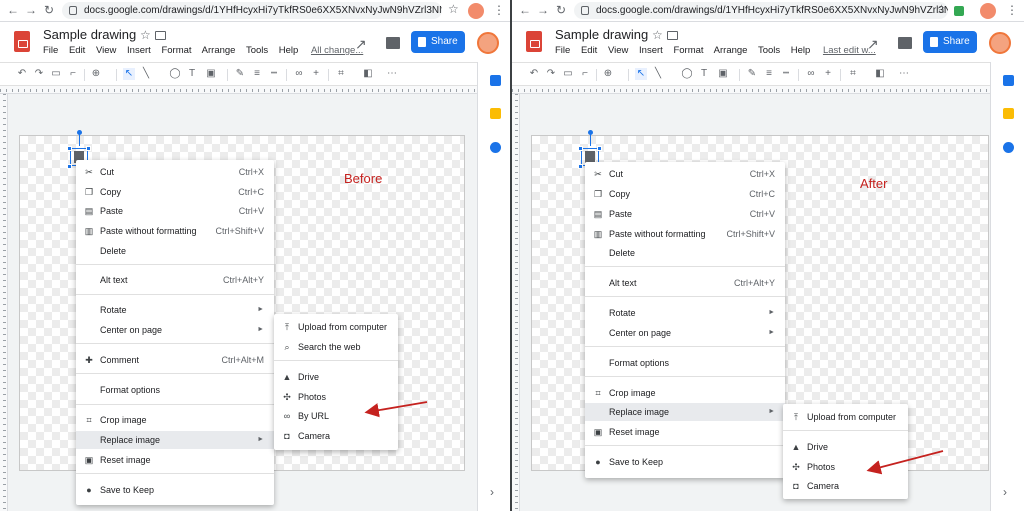  What do you see at coordinates (959, 11) in the screenshot?
I see `extension-icon` at bounding box center [959, 11].